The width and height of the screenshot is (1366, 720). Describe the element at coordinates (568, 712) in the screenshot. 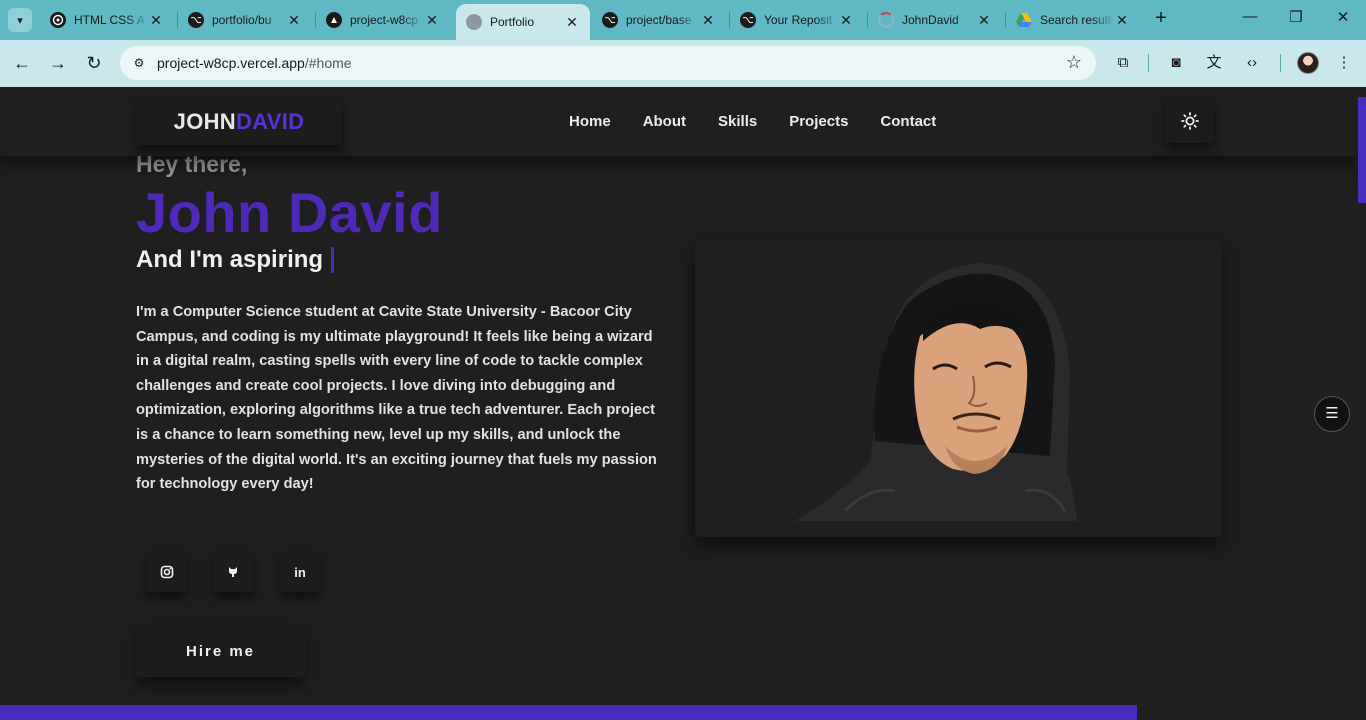

I see `scroll-progress-bar` at that location.